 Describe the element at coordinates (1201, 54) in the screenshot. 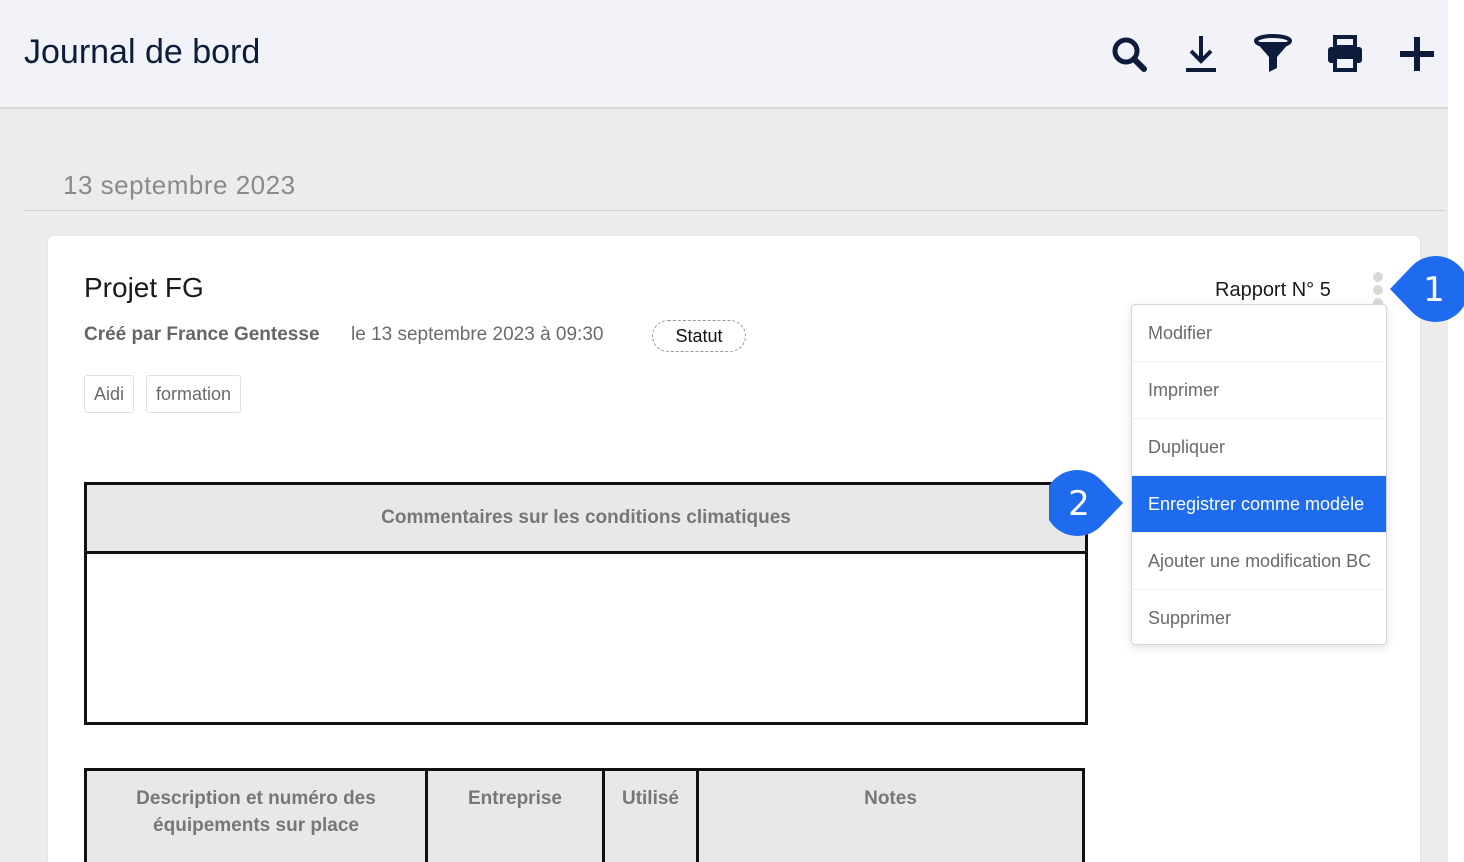

I see `download-icon` at that location.